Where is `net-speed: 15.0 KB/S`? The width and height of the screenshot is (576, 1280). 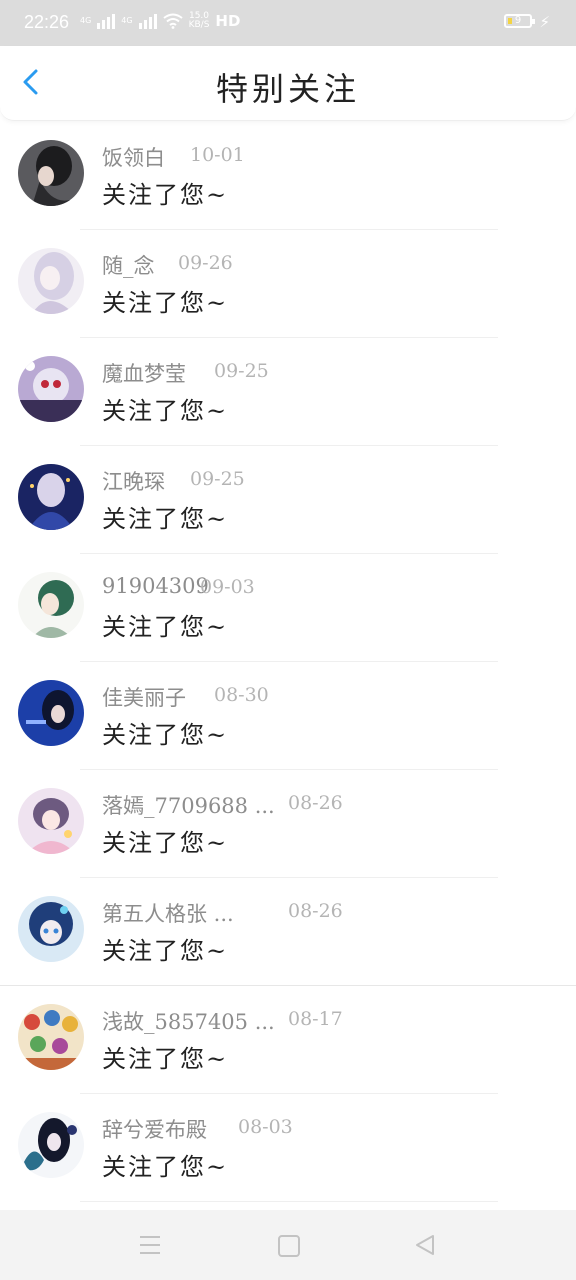
net-speed: 15.0 KB/S is located at coordinates (199, 21).